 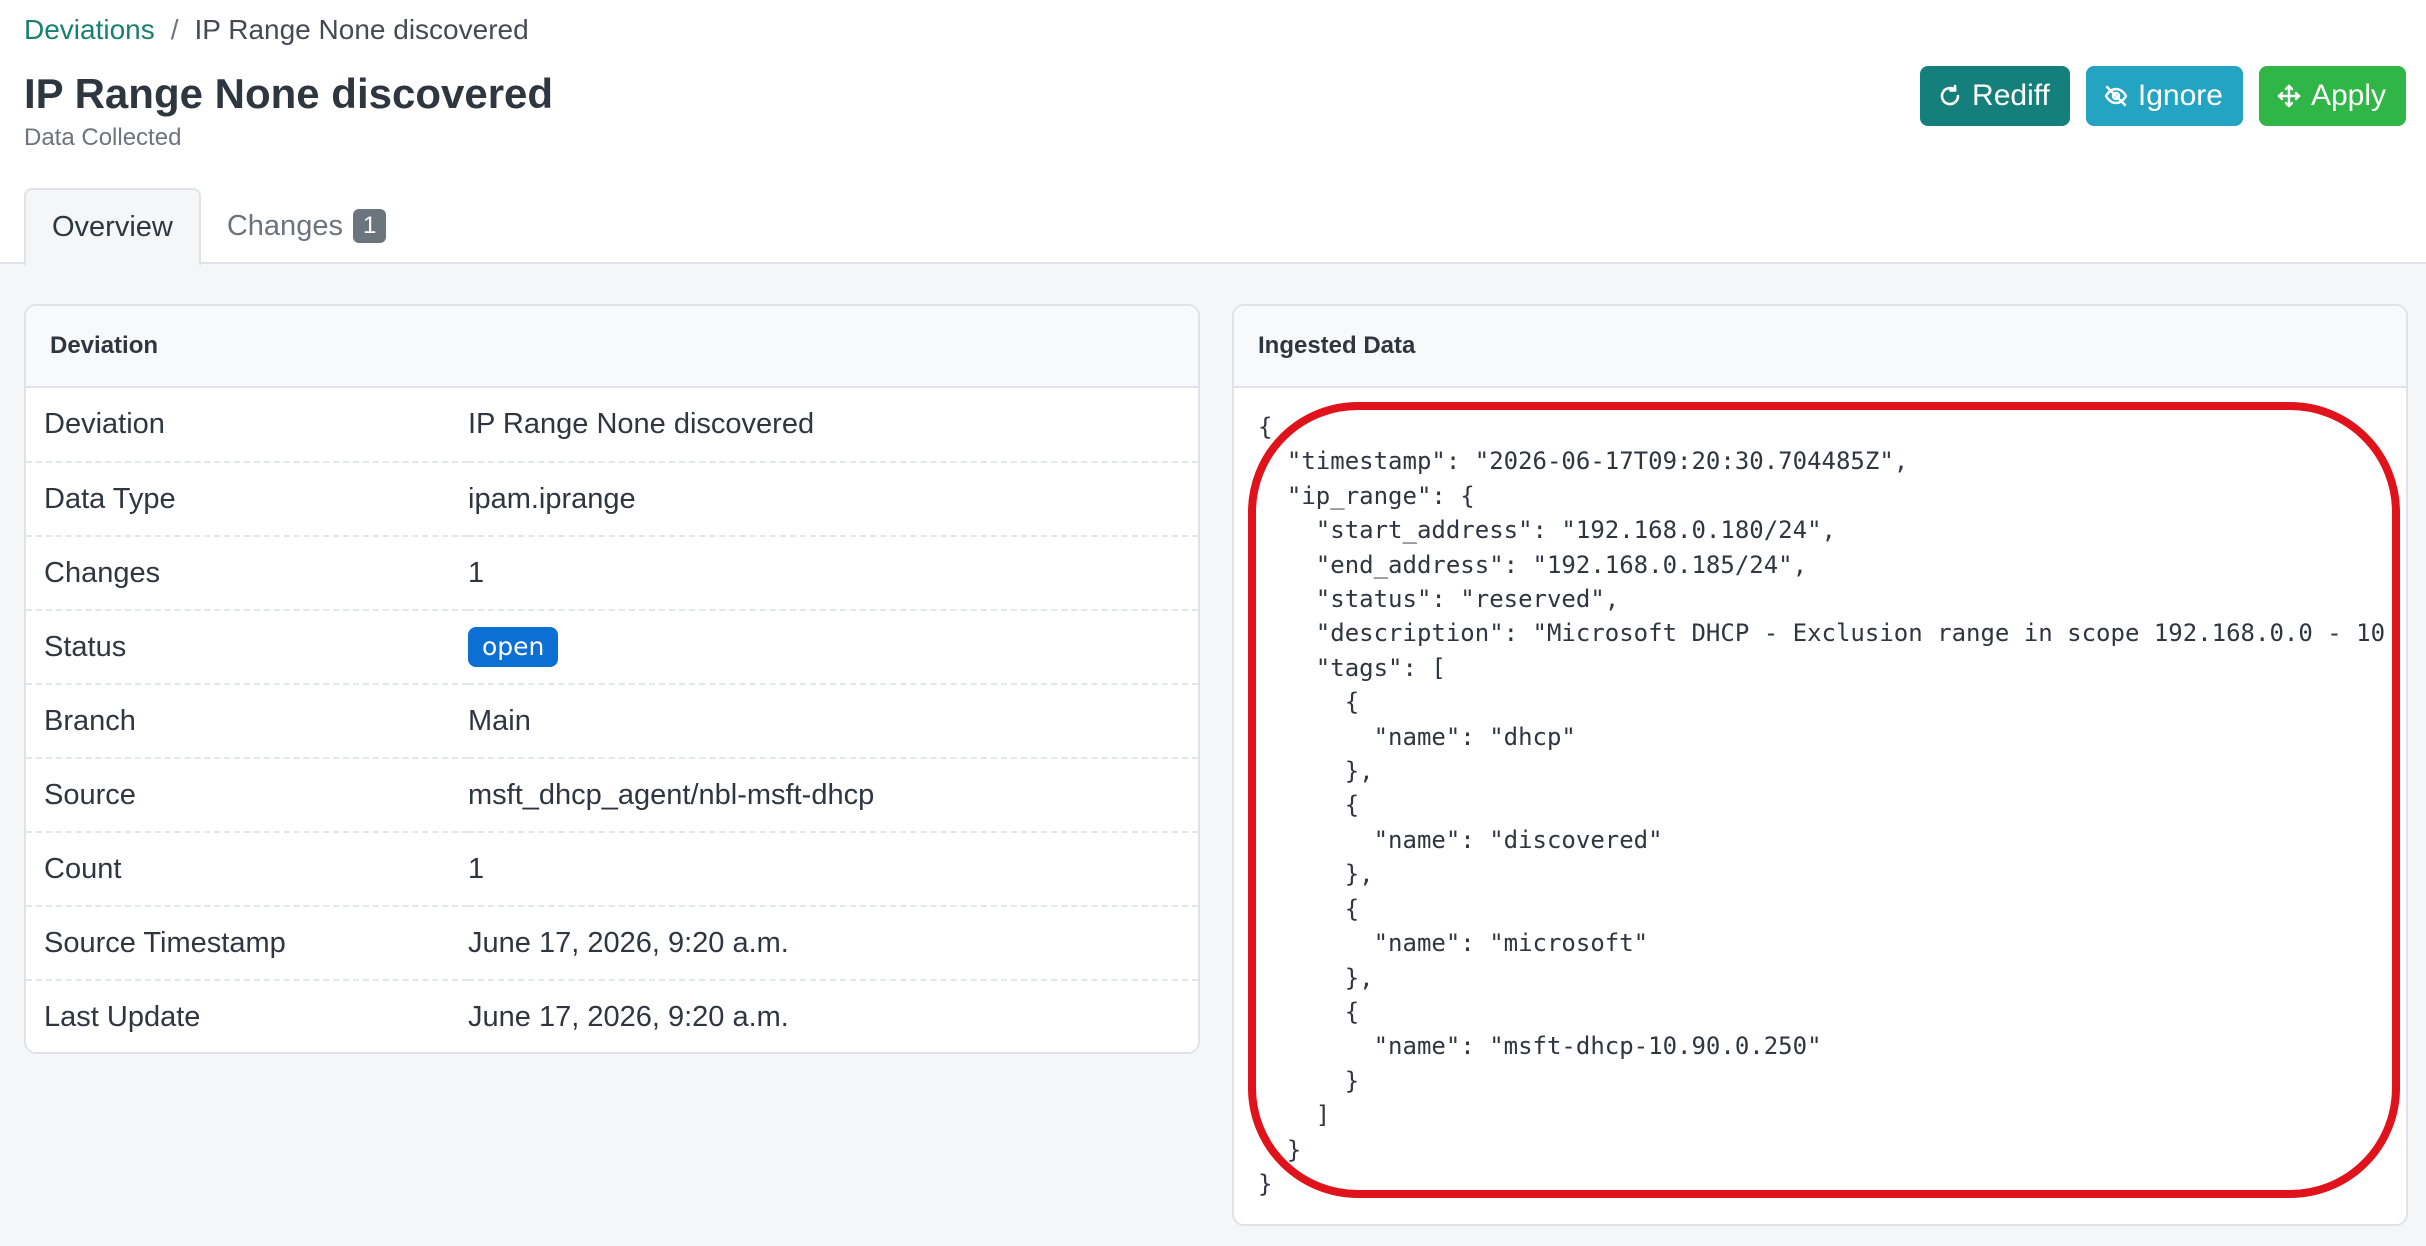 What do you see at coordinates (552, 498) in the screenshot?
I see `row-value: ipam.iprange` at bounding box center [552, 498].